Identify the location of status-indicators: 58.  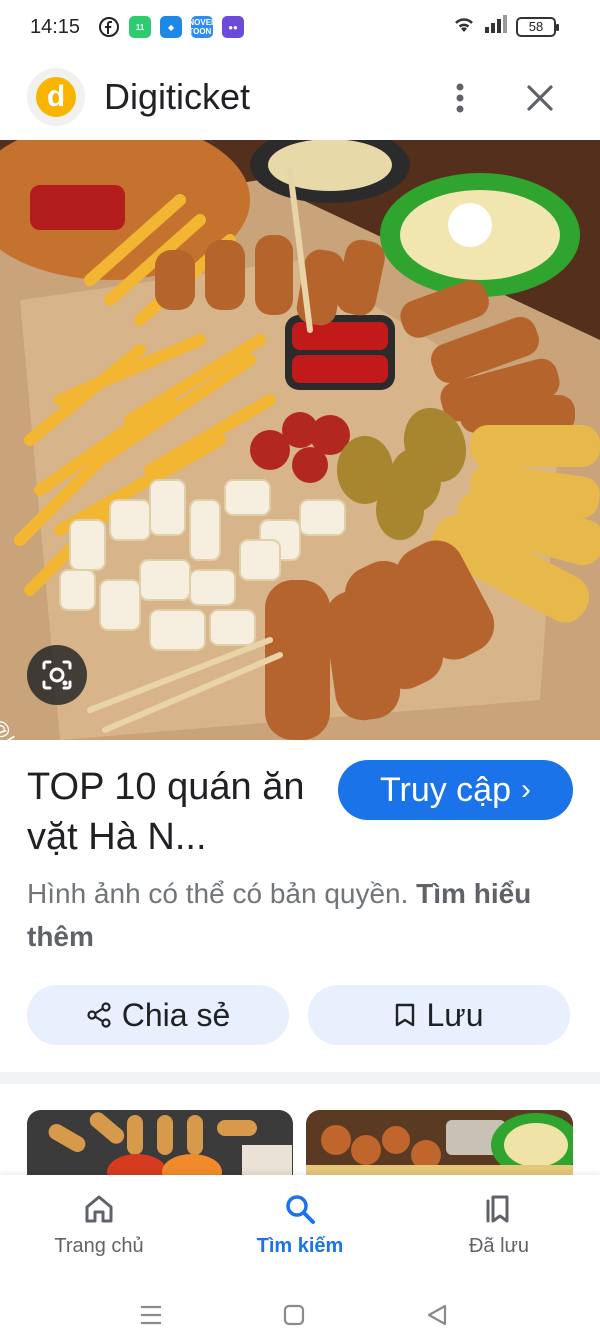
(505, 26).